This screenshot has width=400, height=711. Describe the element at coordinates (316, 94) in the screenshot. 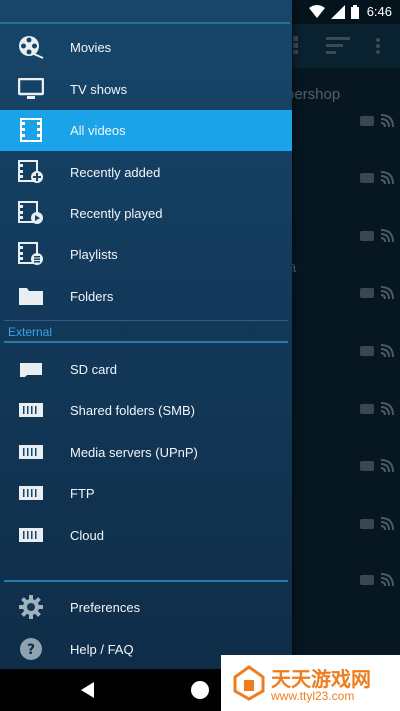

I see `background-title-fragment: bershop` at that location.